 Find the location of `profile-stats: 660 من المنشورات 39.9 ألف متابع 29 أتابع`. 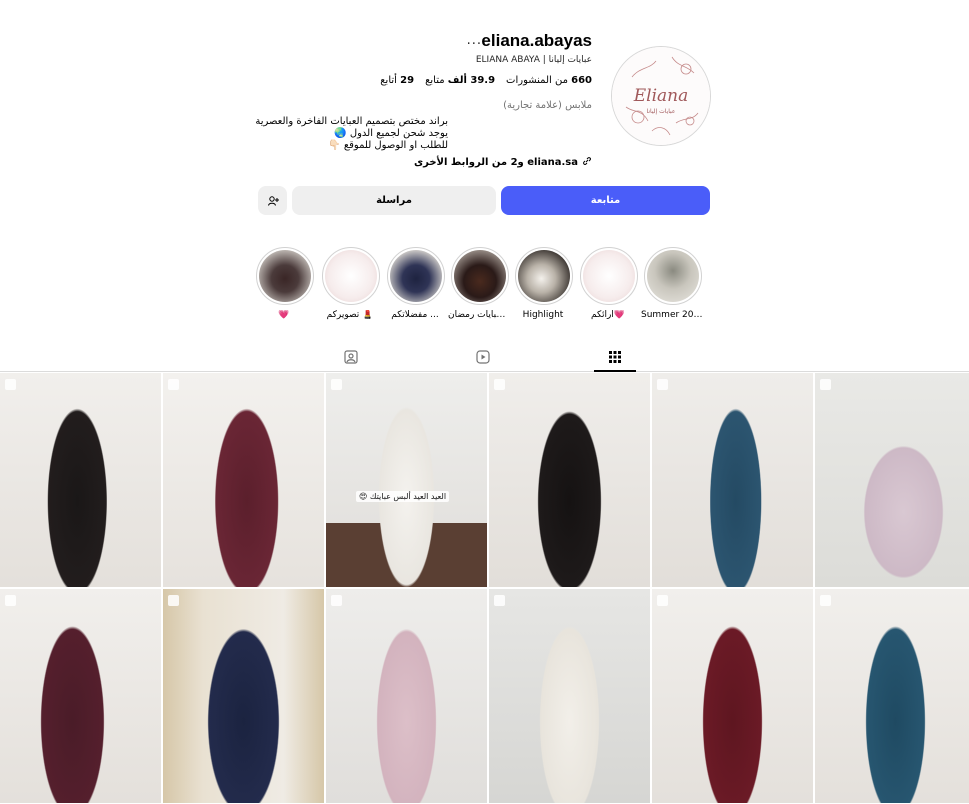

profile-stats: 660 من المنشورات 39.9 ألف متابع 29 أتابع is located at coordinates (486, 80).